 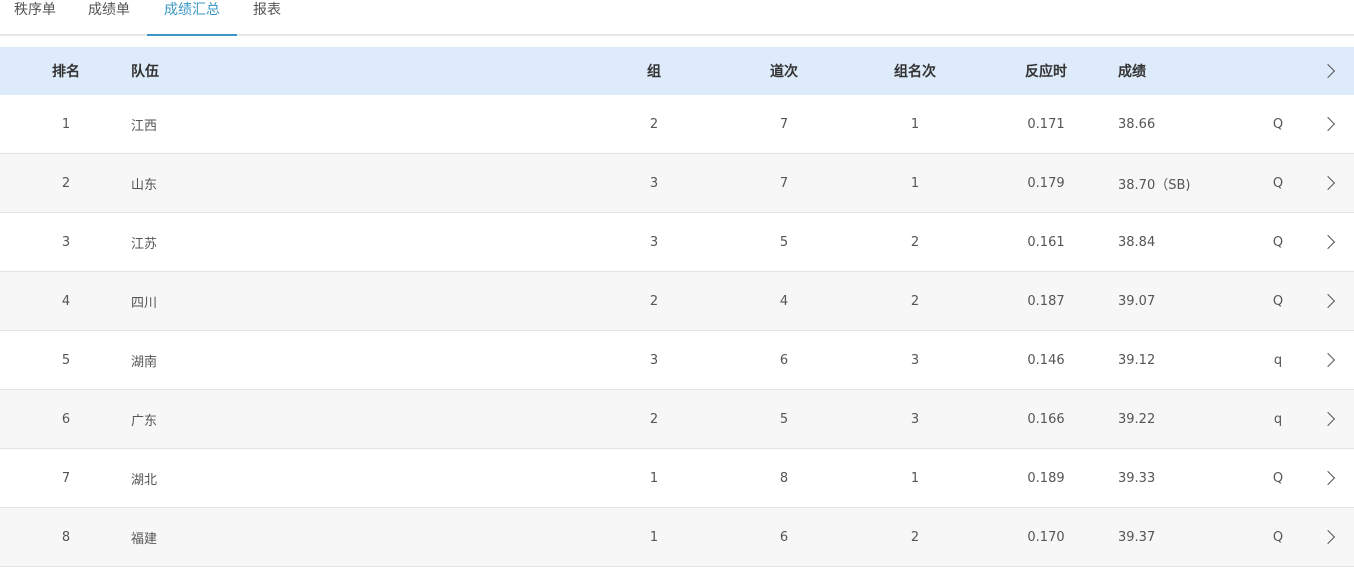 What do you see at coordinates (1046, 419) in the screenshot?
I see `cell-reaction-time: 0.166` at bounding box center [1046, 419].